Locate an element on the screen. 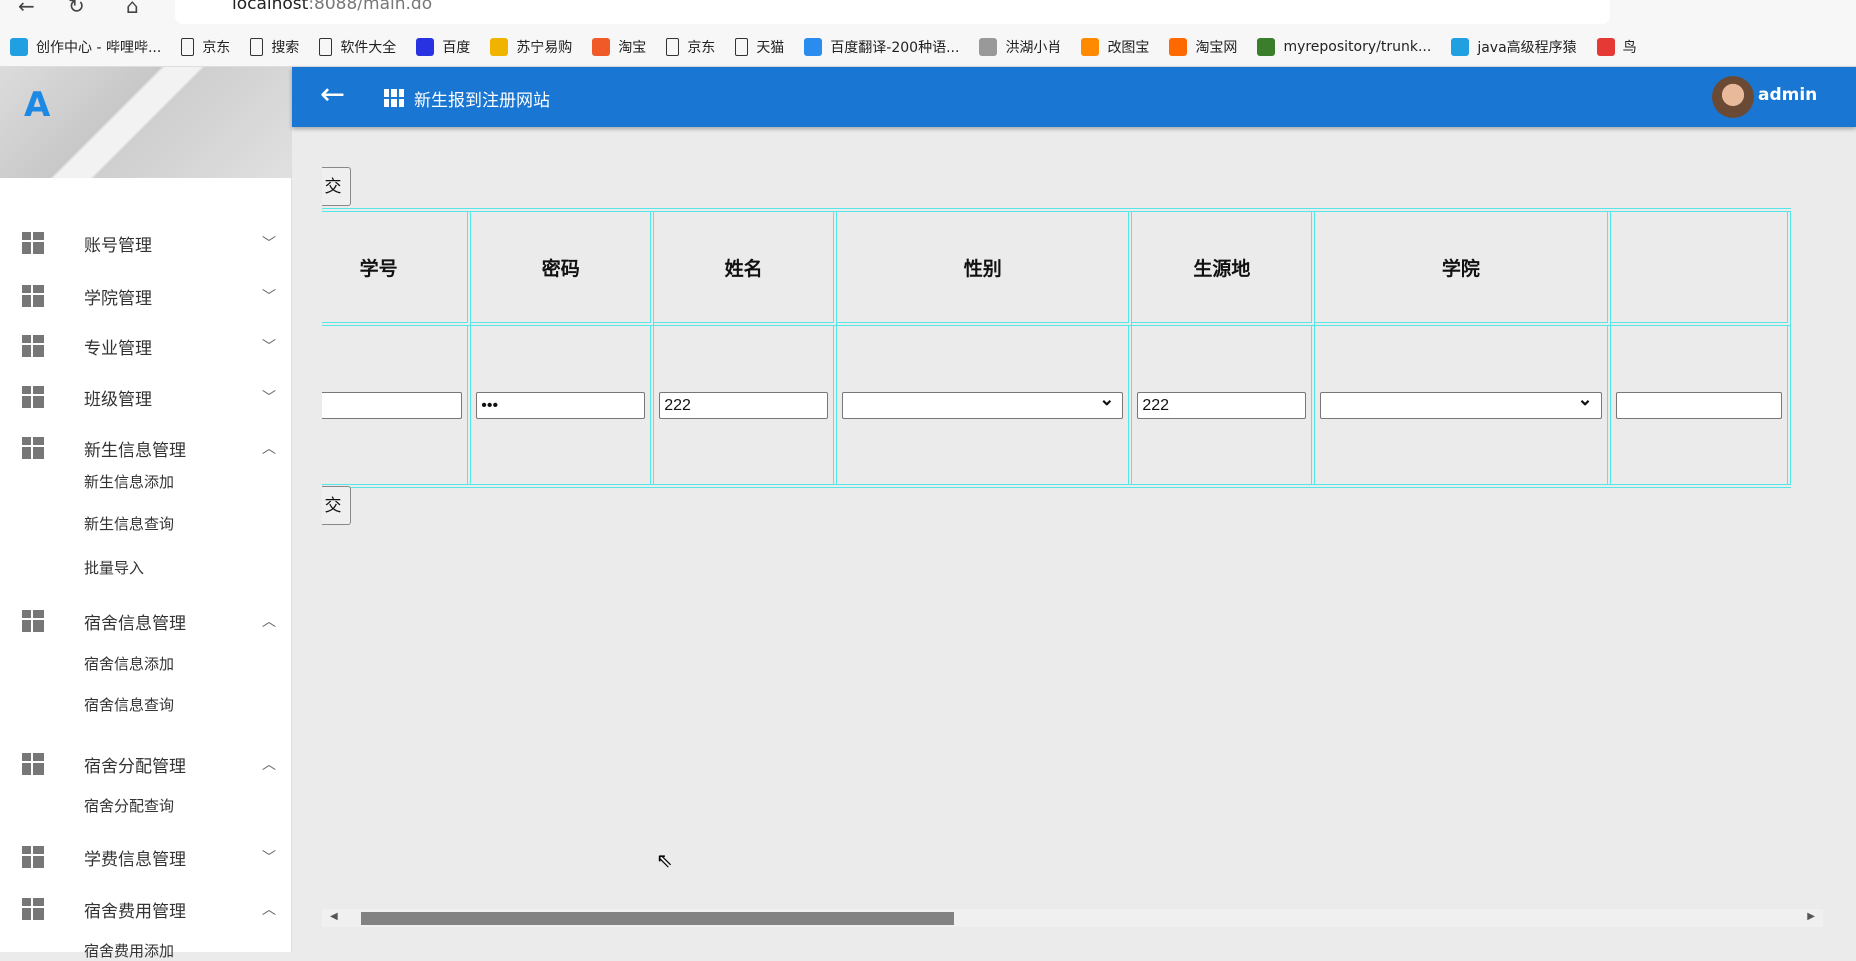  sidebar-item: 宿舍分配管理 ︿ is located at coordinates (146, 764).